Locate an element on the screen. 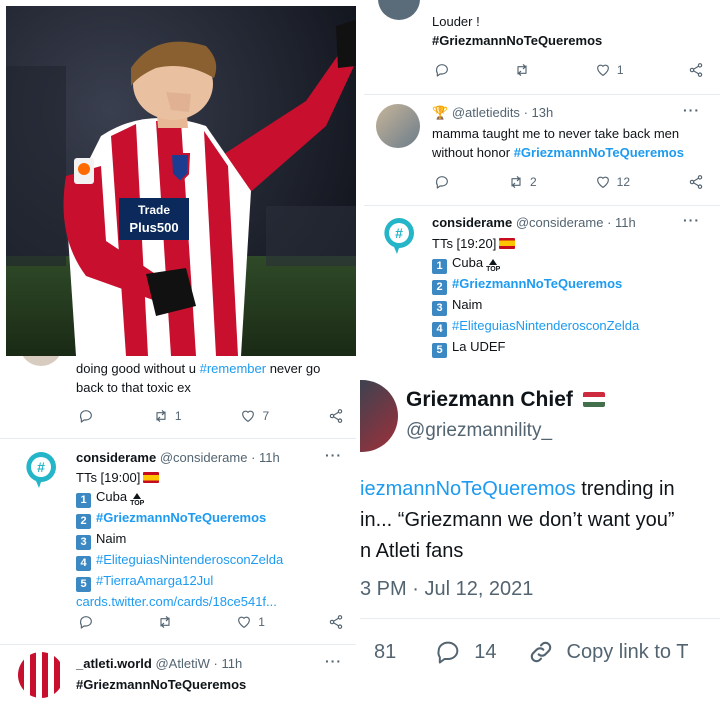 The width and height of the screenshot is (720, 720). tweet-actions: 1 7 is located at coordinates (211, 416).